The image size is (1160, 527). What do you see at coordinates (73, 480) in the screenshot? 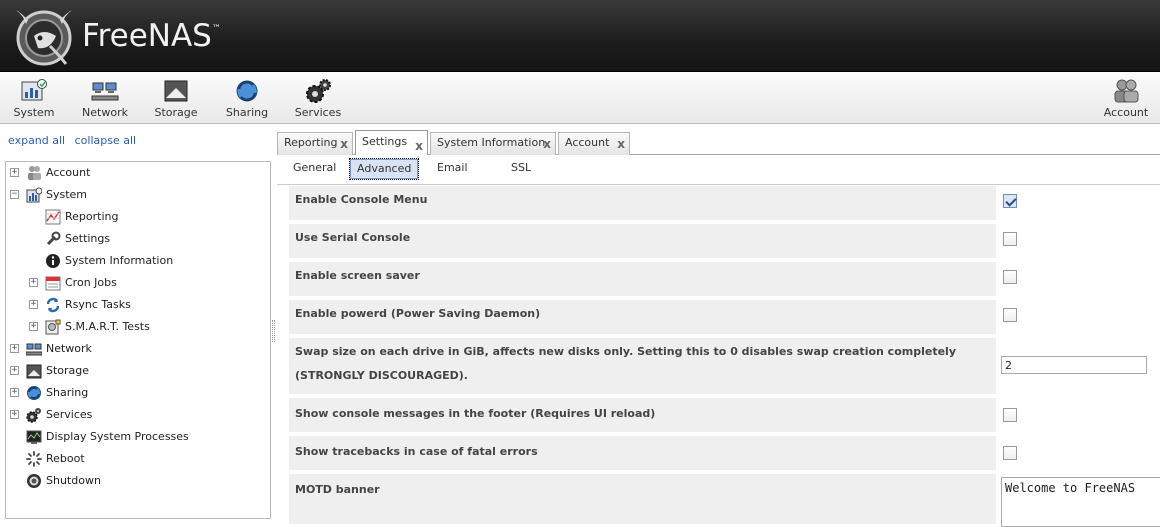
I see `tree-item-label: Shutdown` at bounding box center [73, 480].